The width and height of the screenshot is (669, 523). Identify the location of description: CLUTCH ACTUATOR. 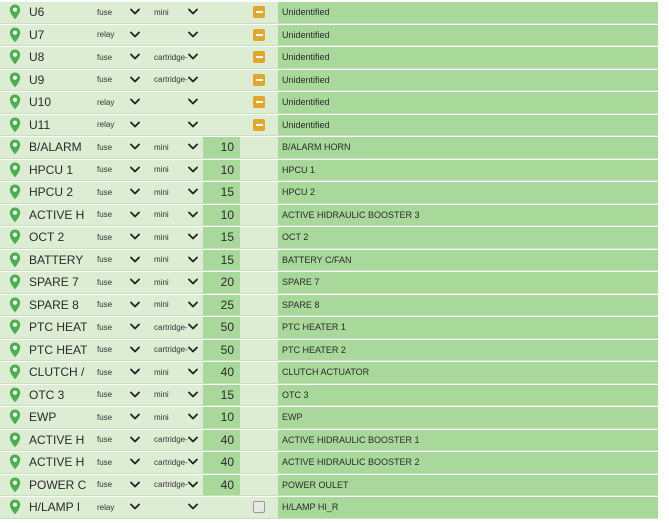
(468, 372).